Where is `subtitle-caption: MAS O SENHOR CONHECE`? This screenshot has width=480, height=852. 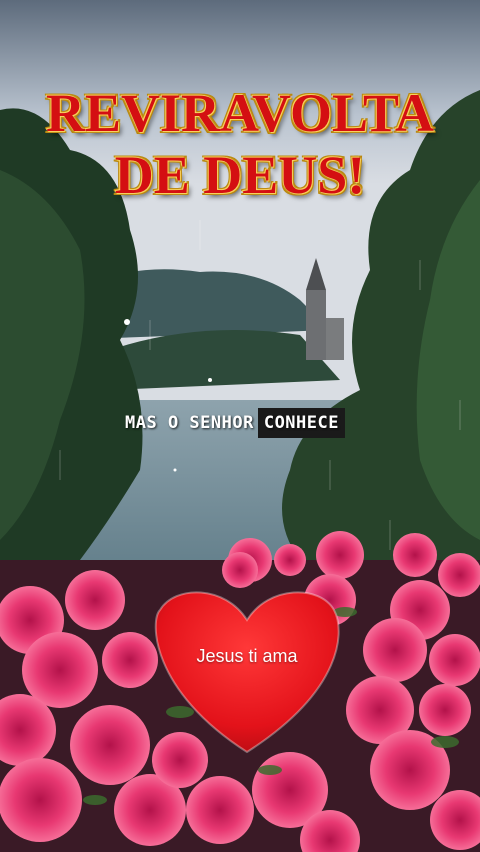
subtitle-caption: MAS O SENHOR CONHECE is located at coordinates (233, 423).